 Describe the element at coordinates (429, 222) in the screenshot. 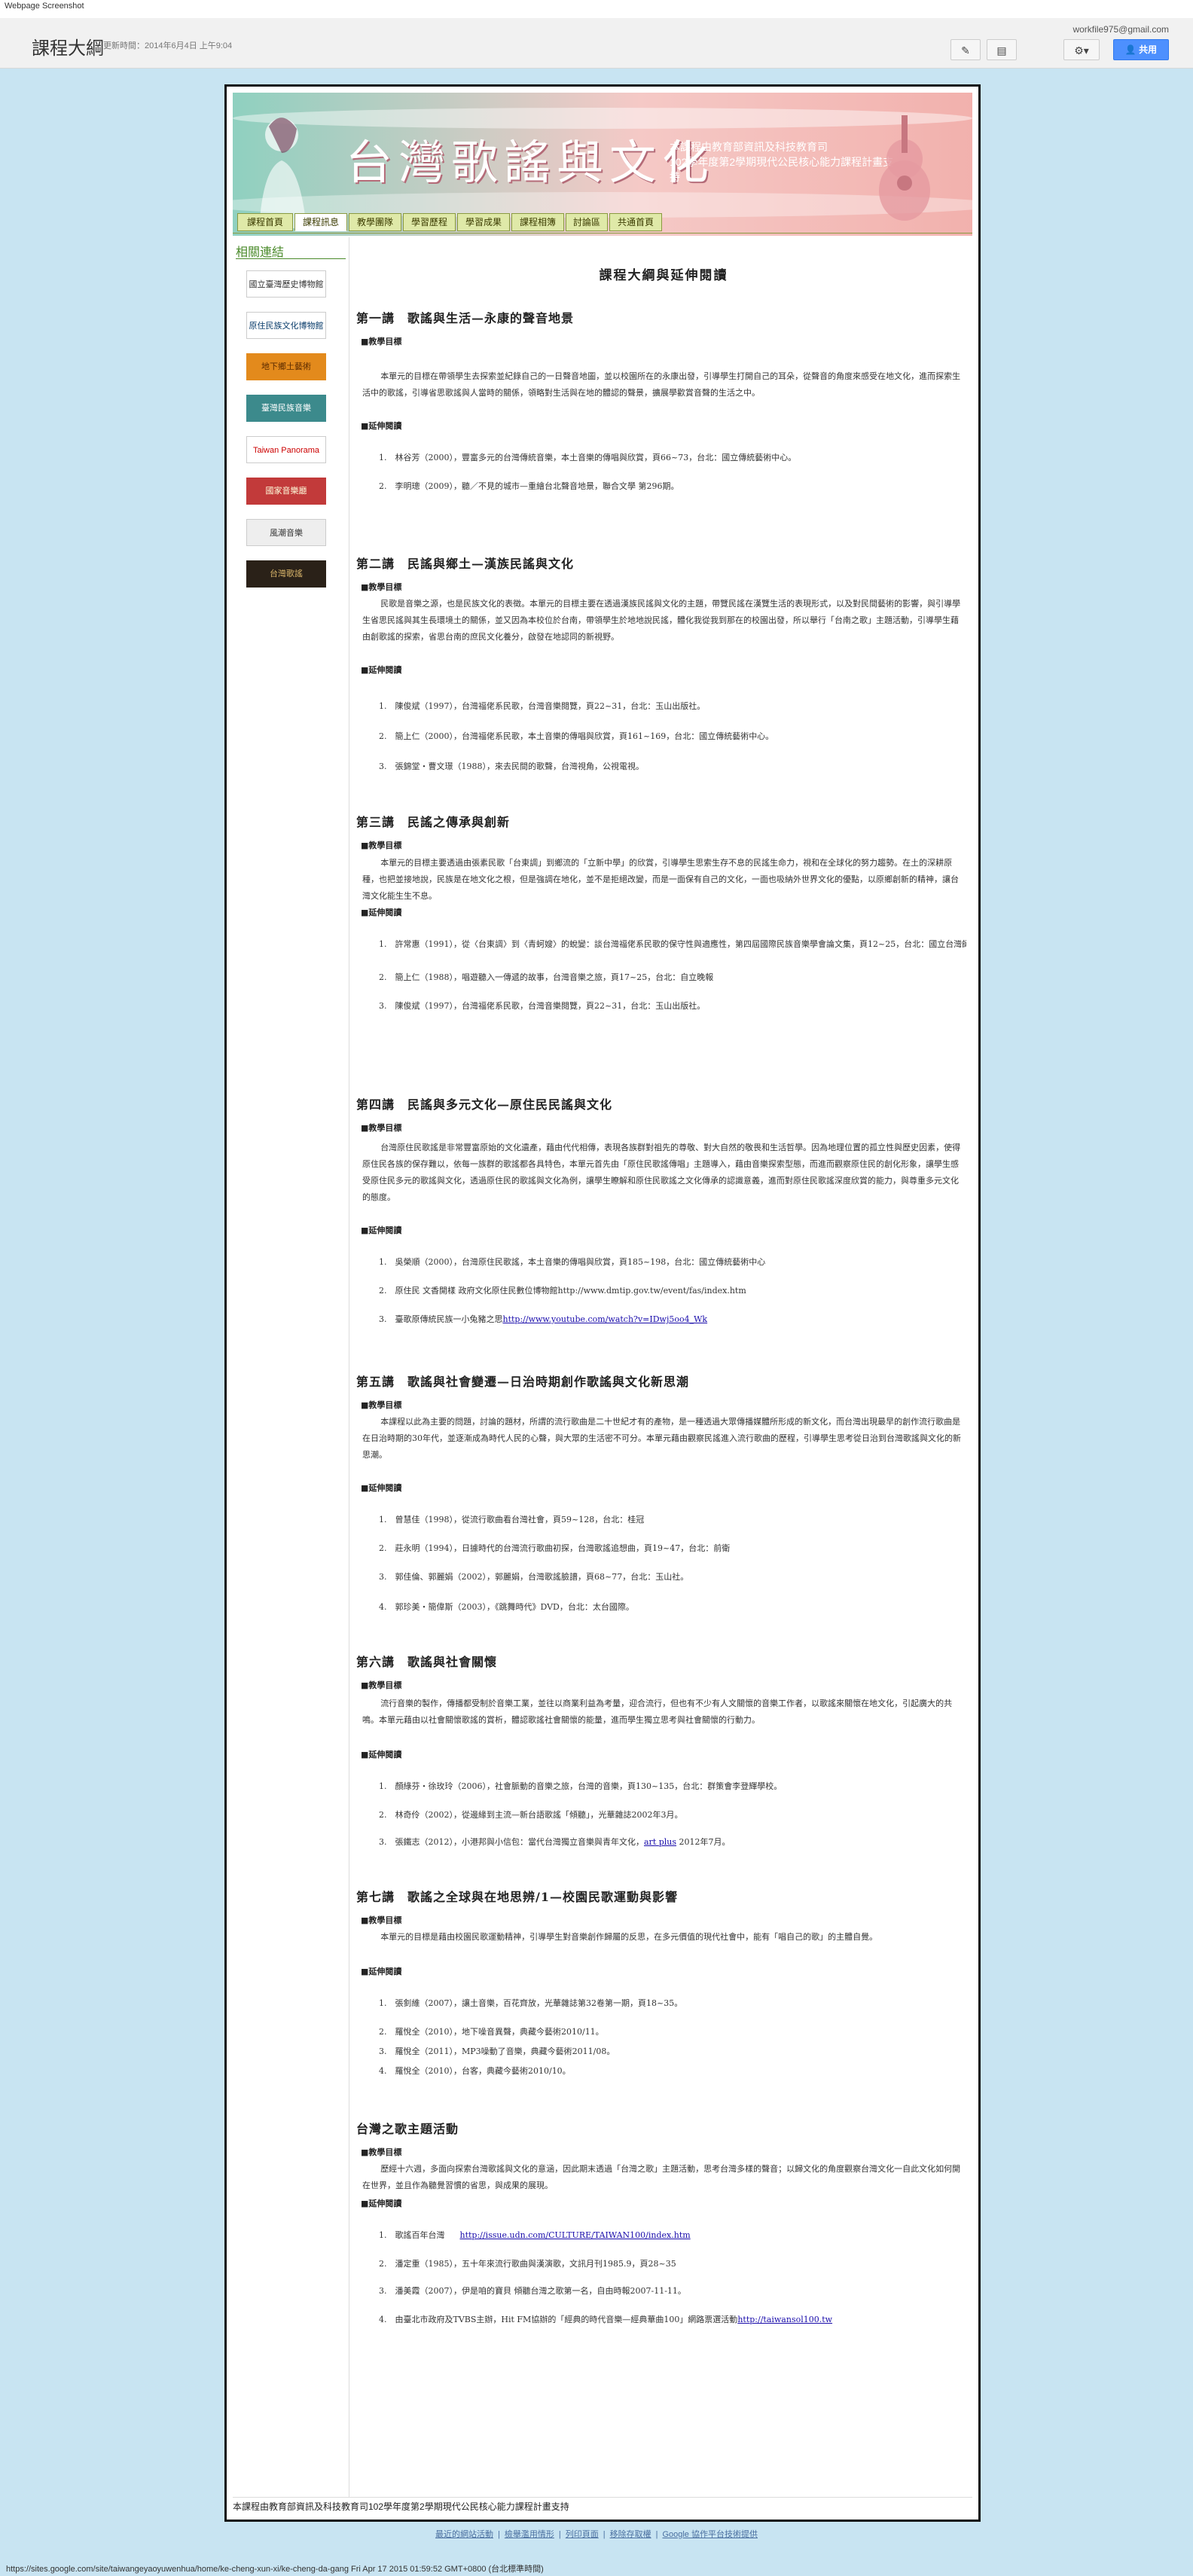

I see `nav-tab: 學習歷程` at that location.